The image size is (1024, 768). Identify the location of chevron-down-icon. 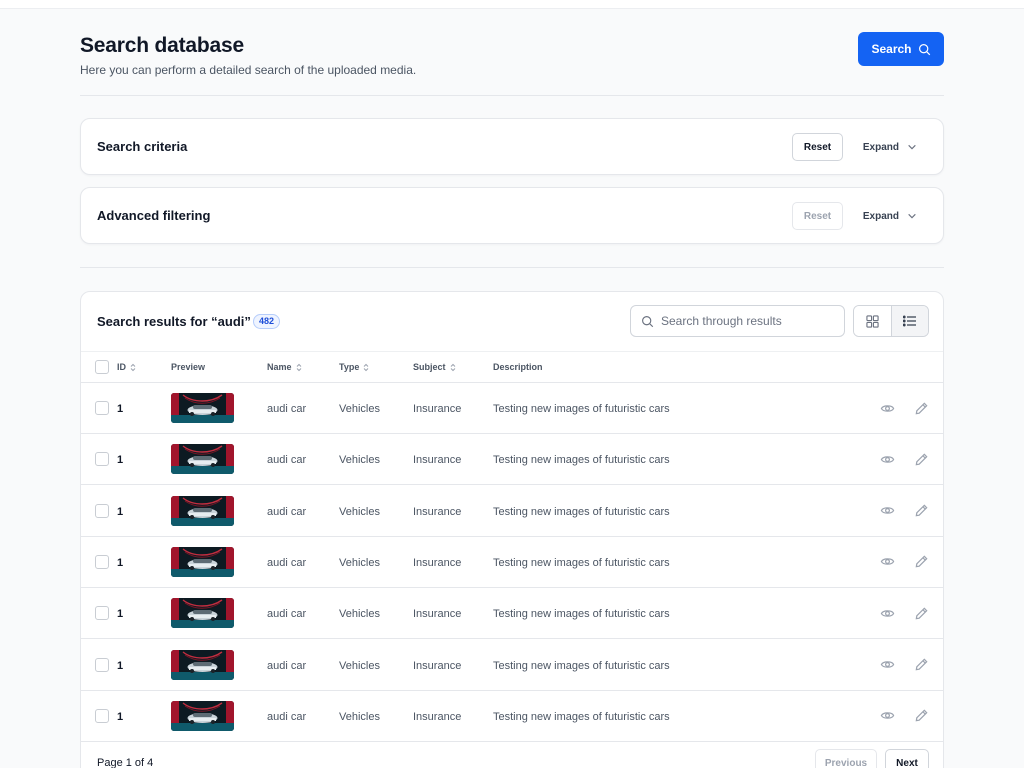
(912, 216).